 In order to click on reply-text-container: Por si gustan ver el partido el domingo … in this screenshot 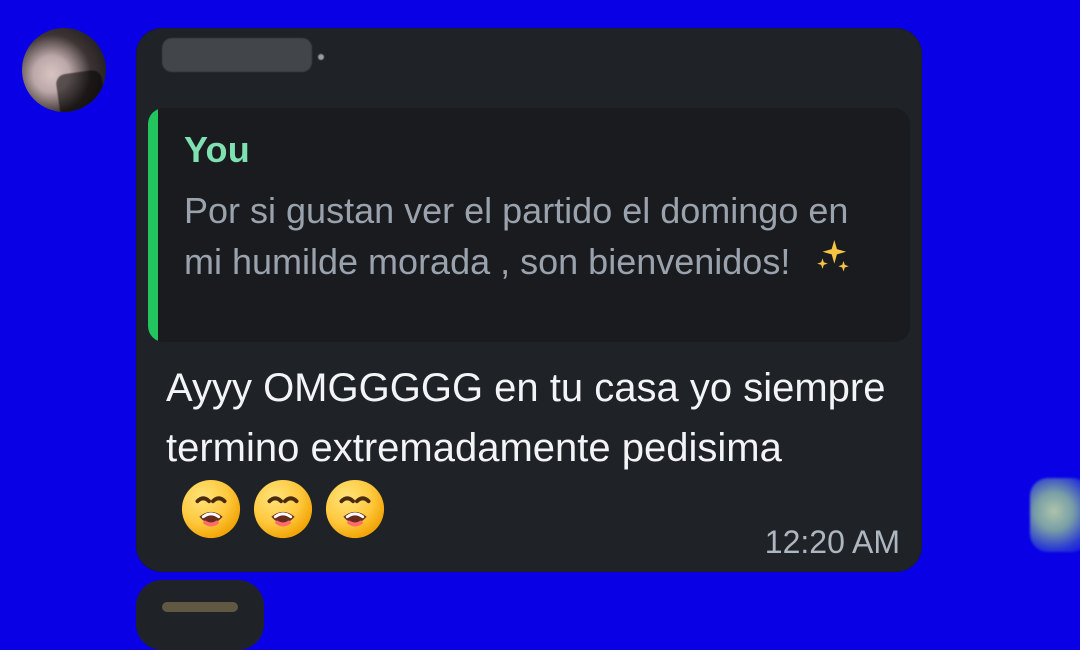, I will do `click(540, 236)`.